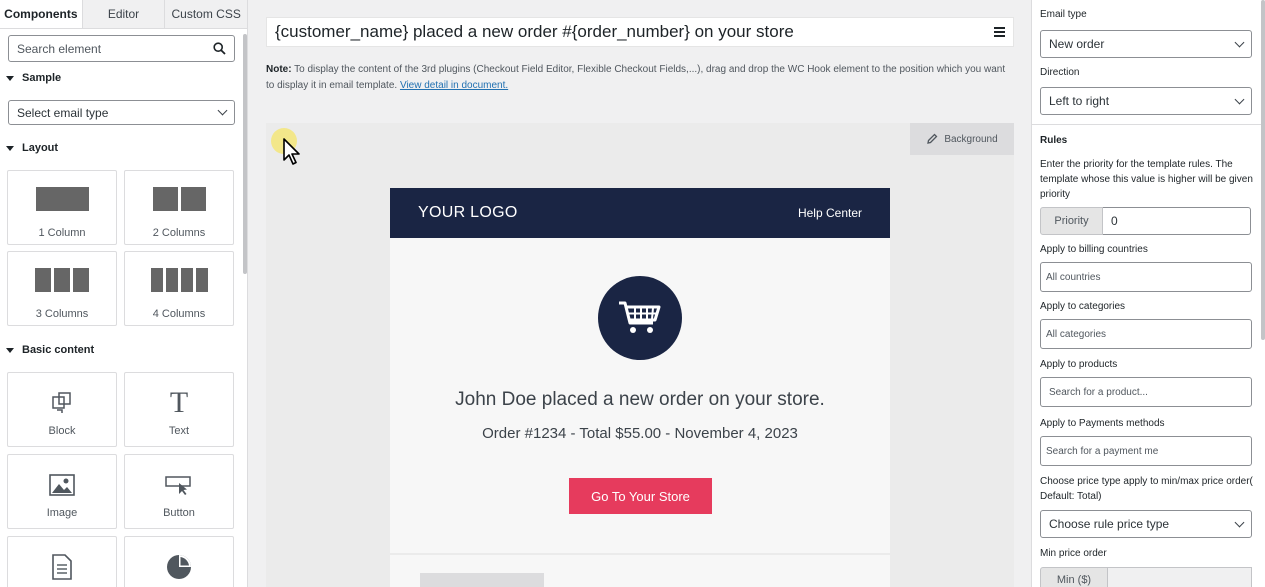  Describe the element at coordinates (1263, 170) in the screenshot. I see `settings-scrollbar` at that location.